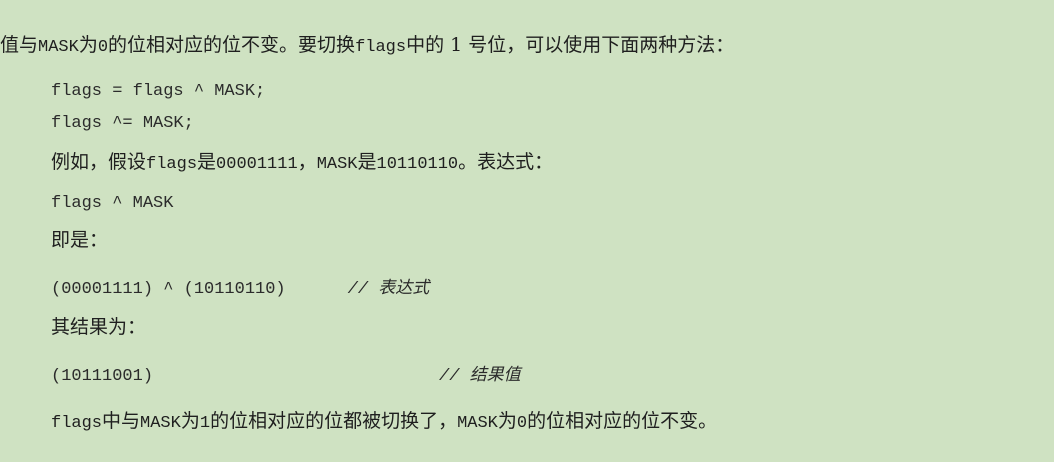 The image size is (1054, 462). I want to click on code-comment: // 表达式, so click(388, 289).